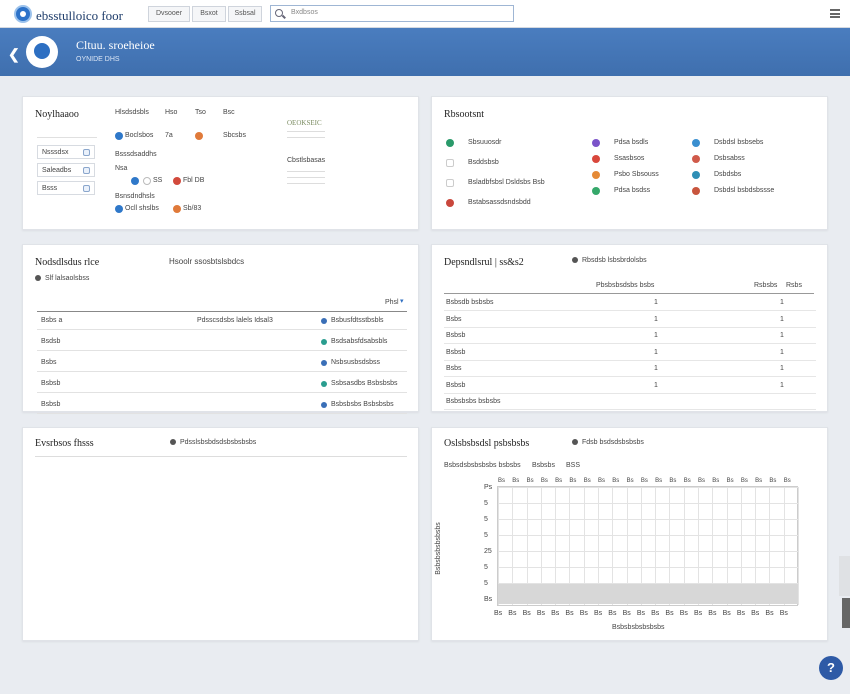 Image resolution: width=850 pixels, height=694 pixels. Describe the element at coordinates (844, 576) in the screenshot. I see `scrollbar-track` at that location.